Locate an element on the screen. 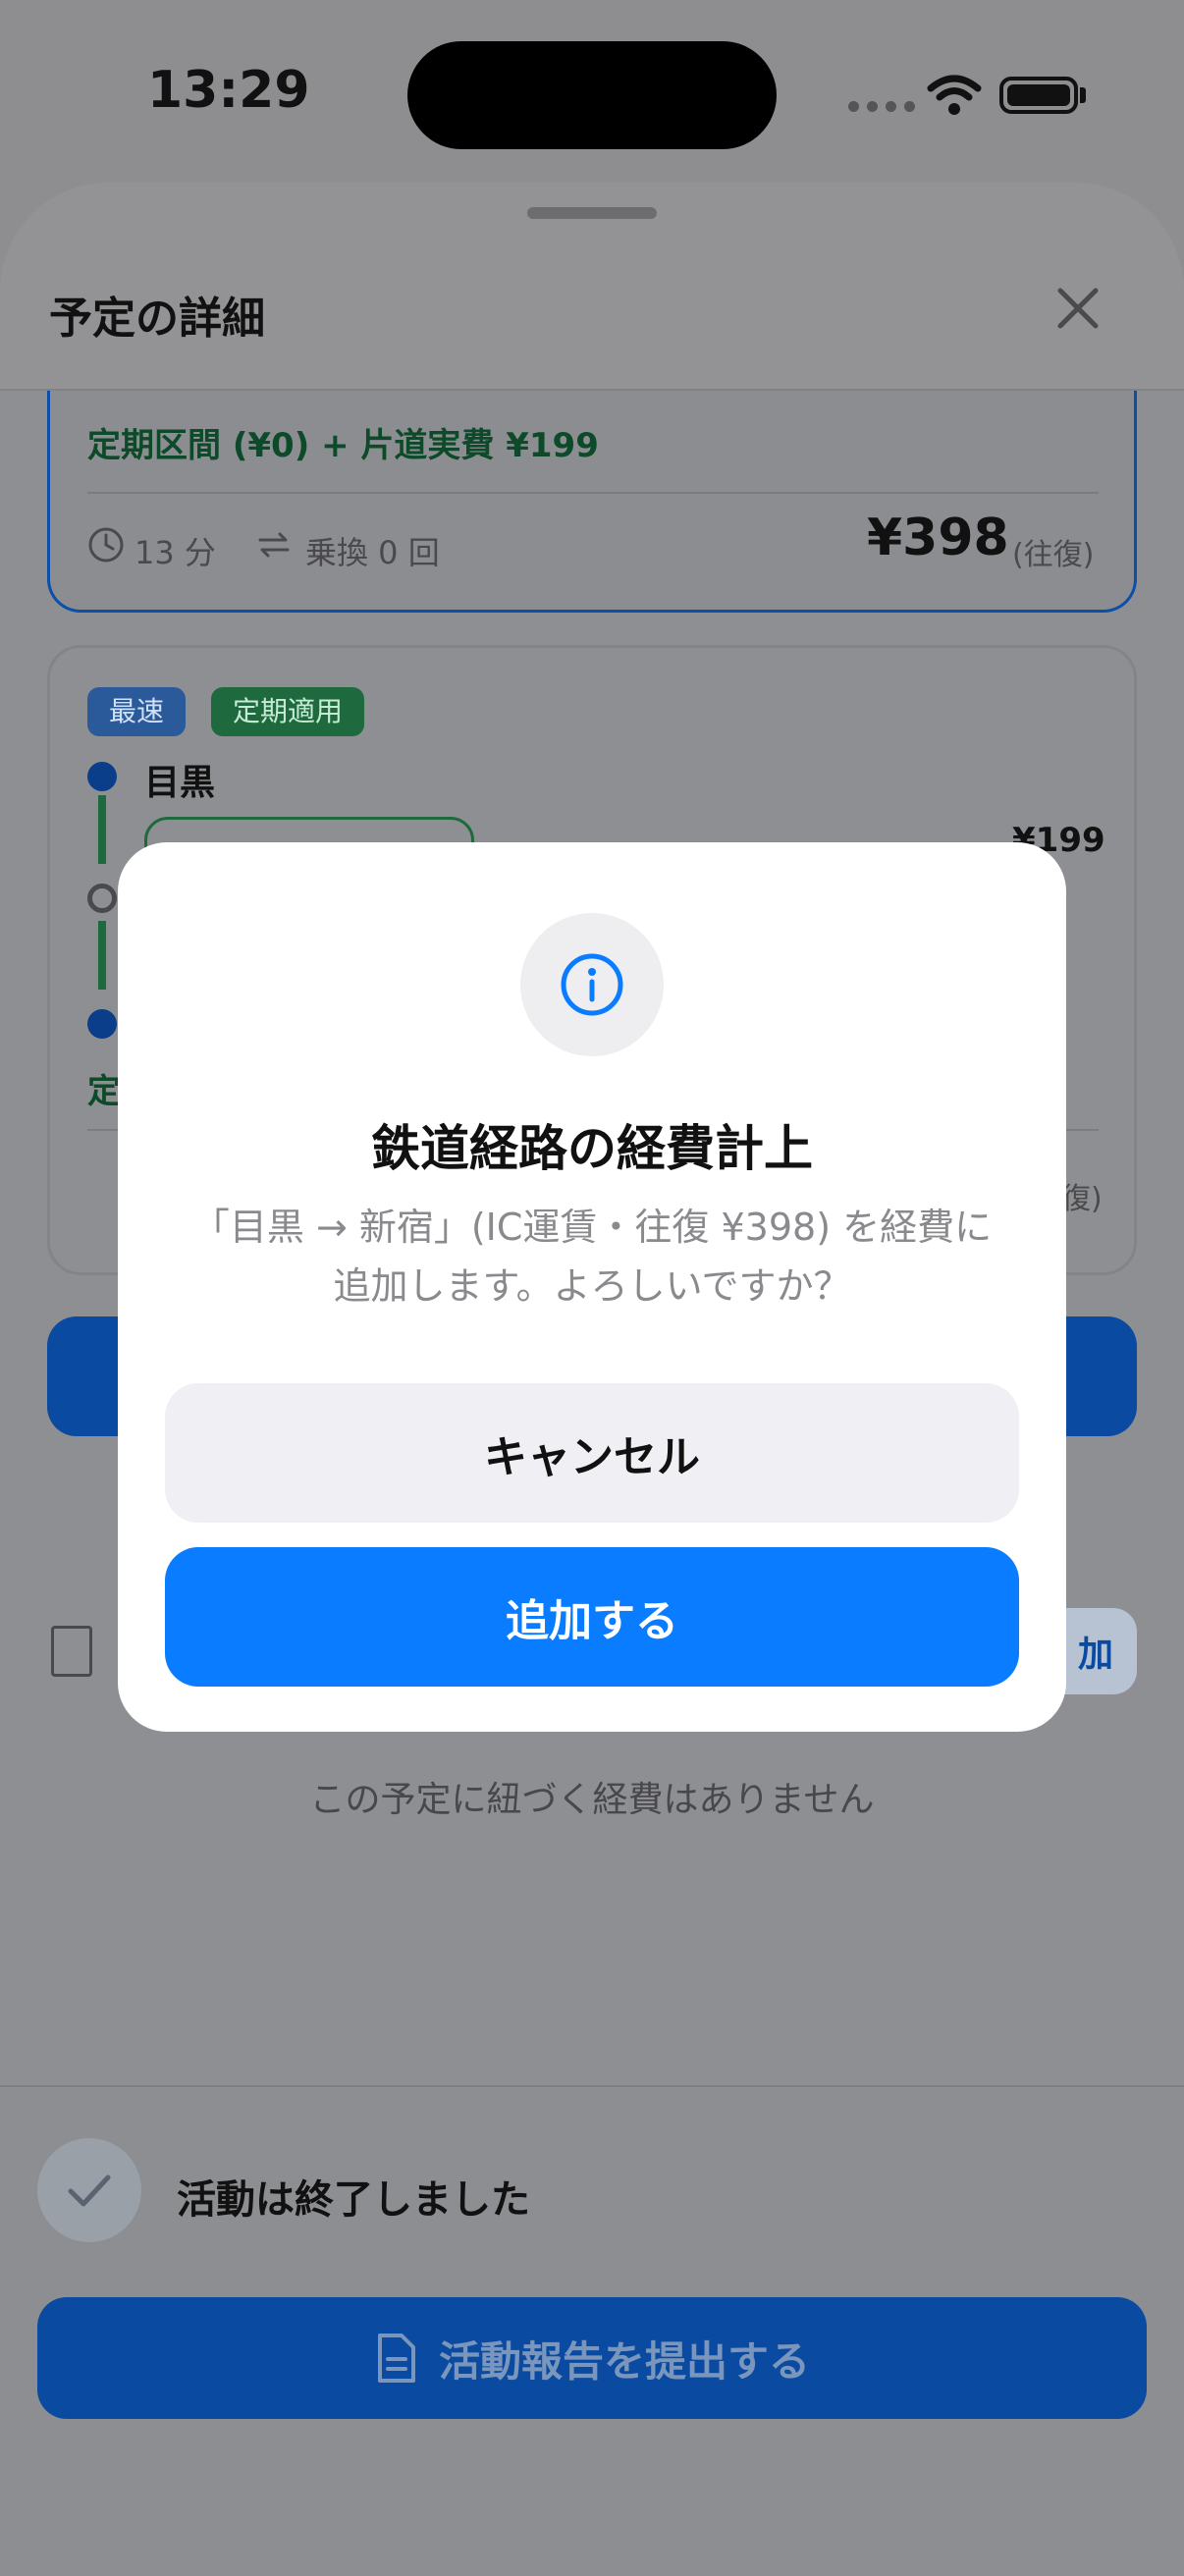 Image resolution: width=1184 pixels, height=2576 pixels. info-icon is located at coordinates (592, 984).